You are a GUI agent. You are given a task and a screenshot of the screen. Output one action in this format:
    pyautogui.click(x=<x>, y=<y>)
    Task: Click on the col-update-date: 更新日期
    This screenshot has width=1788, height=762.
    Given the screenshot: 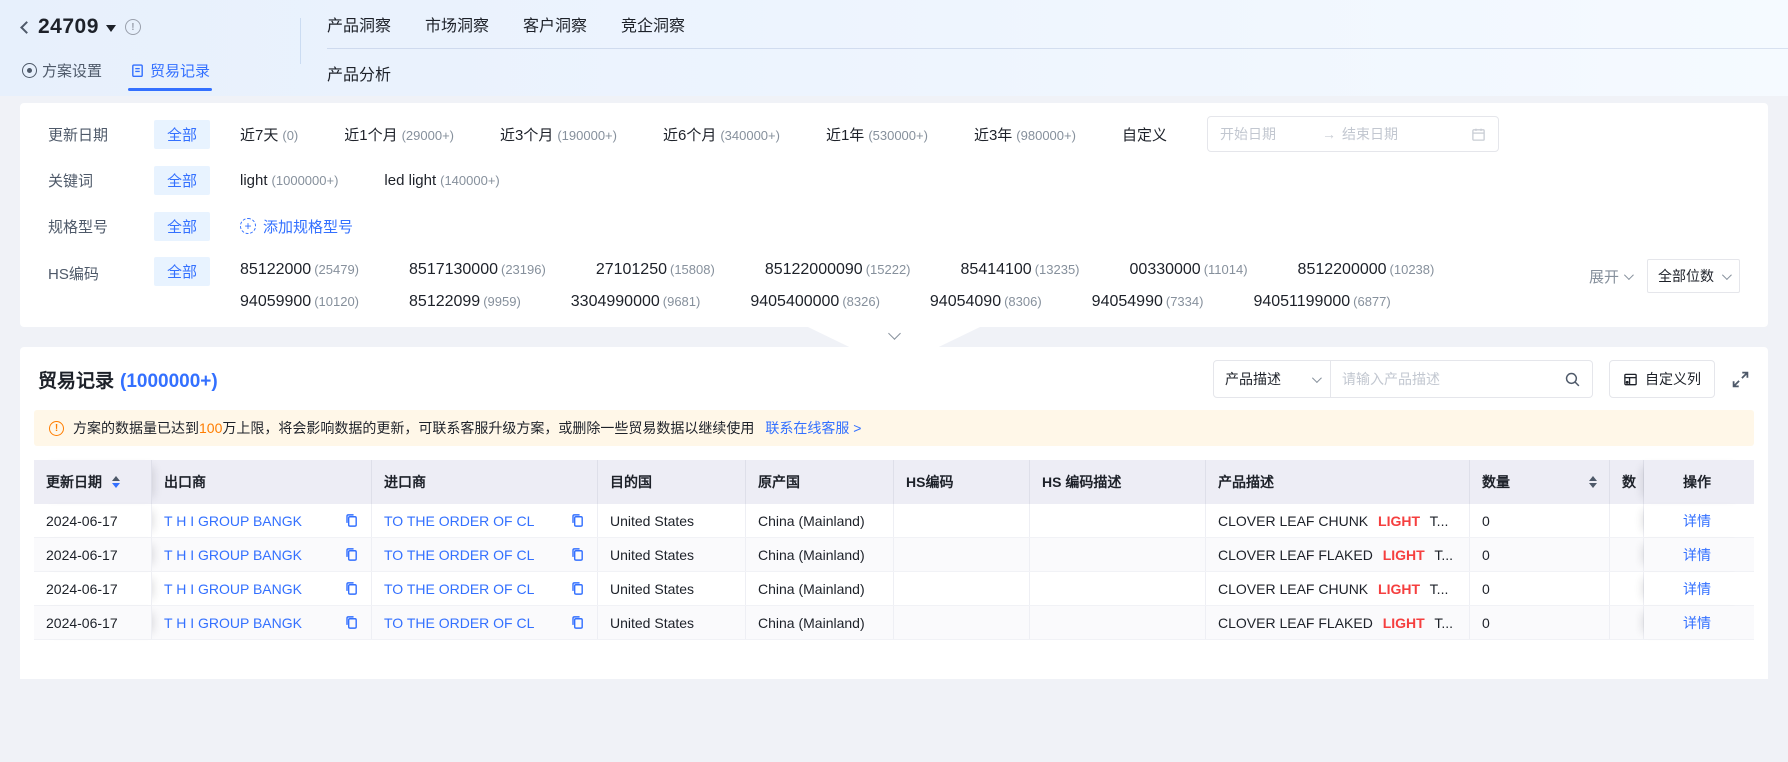 What is the action you would take?
    pyautogui.click(x=93, y=482)
    